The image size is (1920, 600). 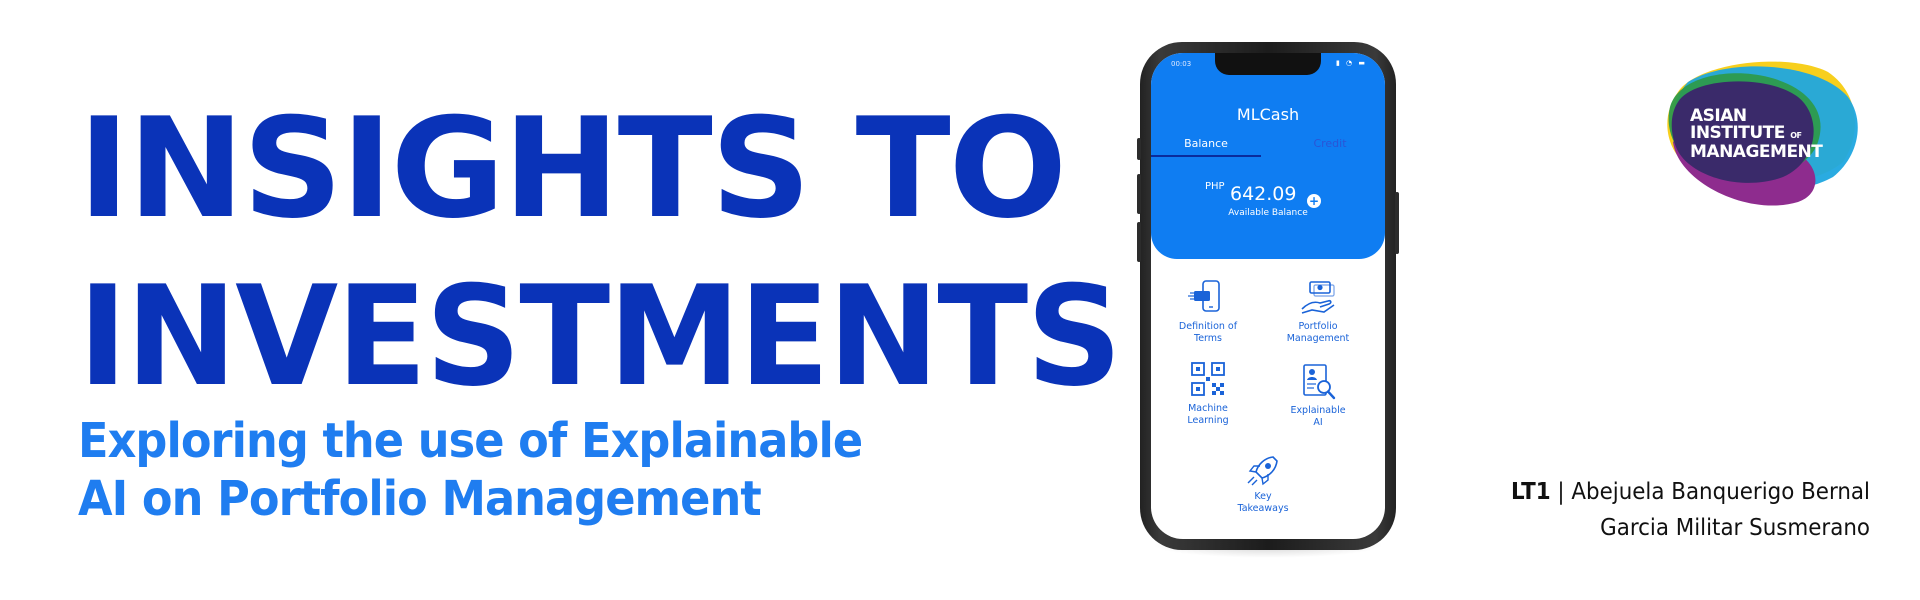 What do you see at coordinates (1268, 64) in the screenshot?
I see `phone-notch` at bounding box center [1268, 64].